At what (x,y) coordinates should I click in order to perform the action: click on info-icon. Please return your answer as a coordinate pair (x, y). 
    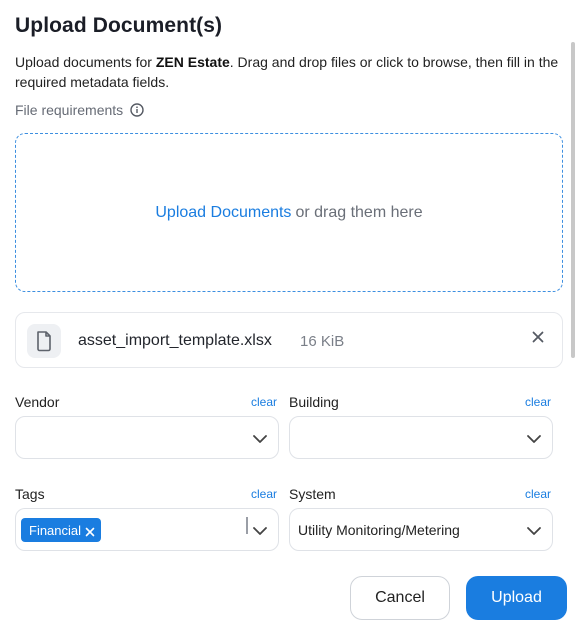
    Looking at the image, I should click on (137, 110).